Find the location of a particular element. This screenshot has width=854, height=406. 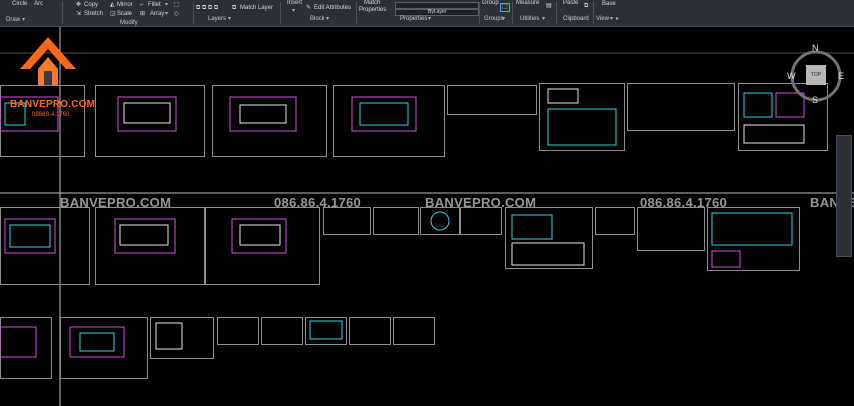

calculator-icon: ▤ is located at coordinates (549, 6).